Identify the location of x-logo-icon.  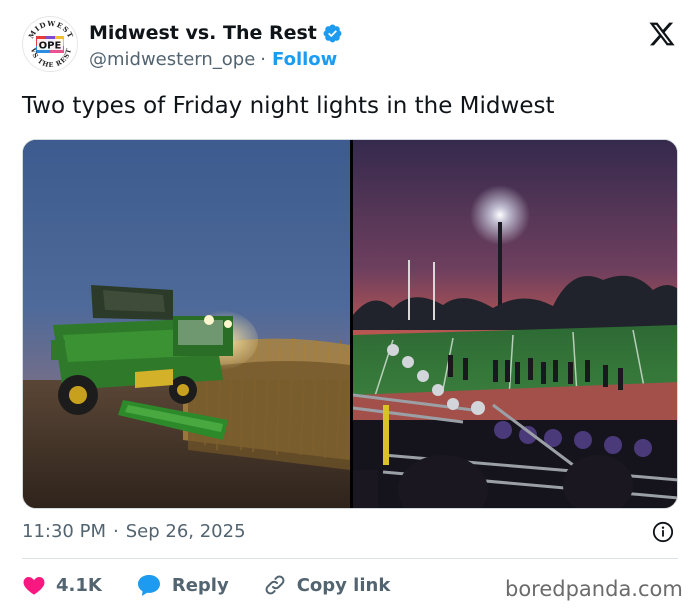
(662, 34).